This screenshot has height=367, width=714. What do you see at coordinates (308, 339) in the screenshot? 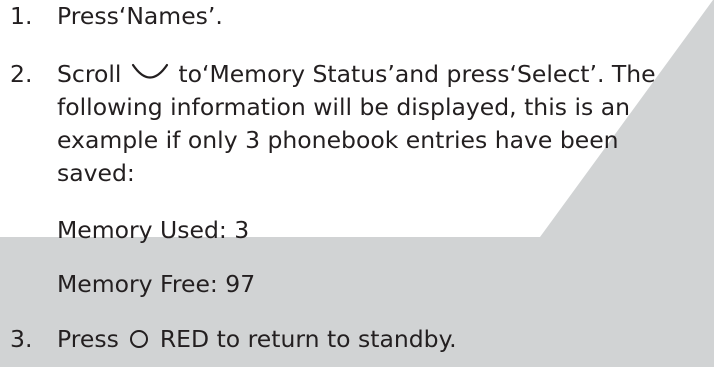
I see `step-instruction: RED to return to standby.` at bounding box center [308, 339].